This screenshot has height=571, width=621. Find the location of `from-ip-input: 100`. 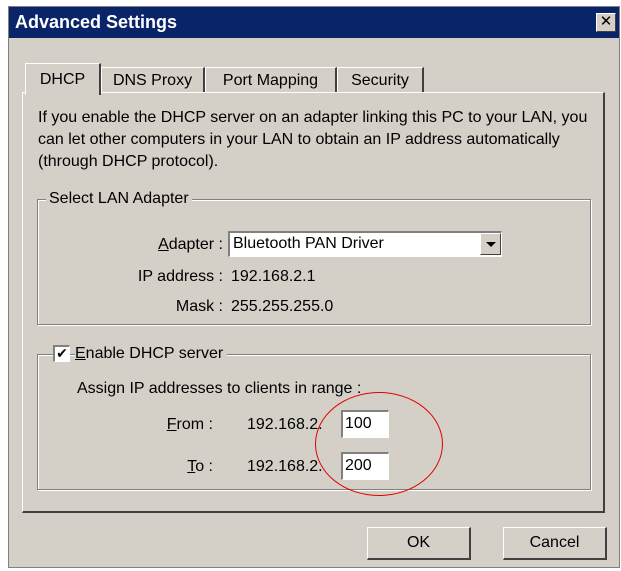

from-ip-input: 100 is located at coordinates (365, 424).